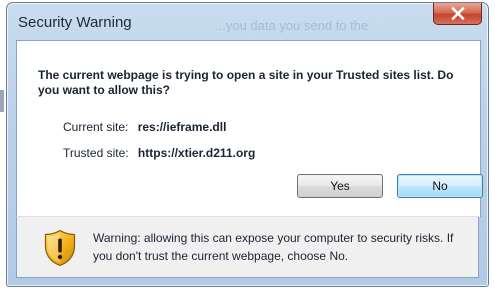 Image resolution: width=495 pixels, height=290 pixels. Describe the element at coordinates (182, 127) in the screenshot. I see `current-site-value: res://ieframe.dll` at that location.